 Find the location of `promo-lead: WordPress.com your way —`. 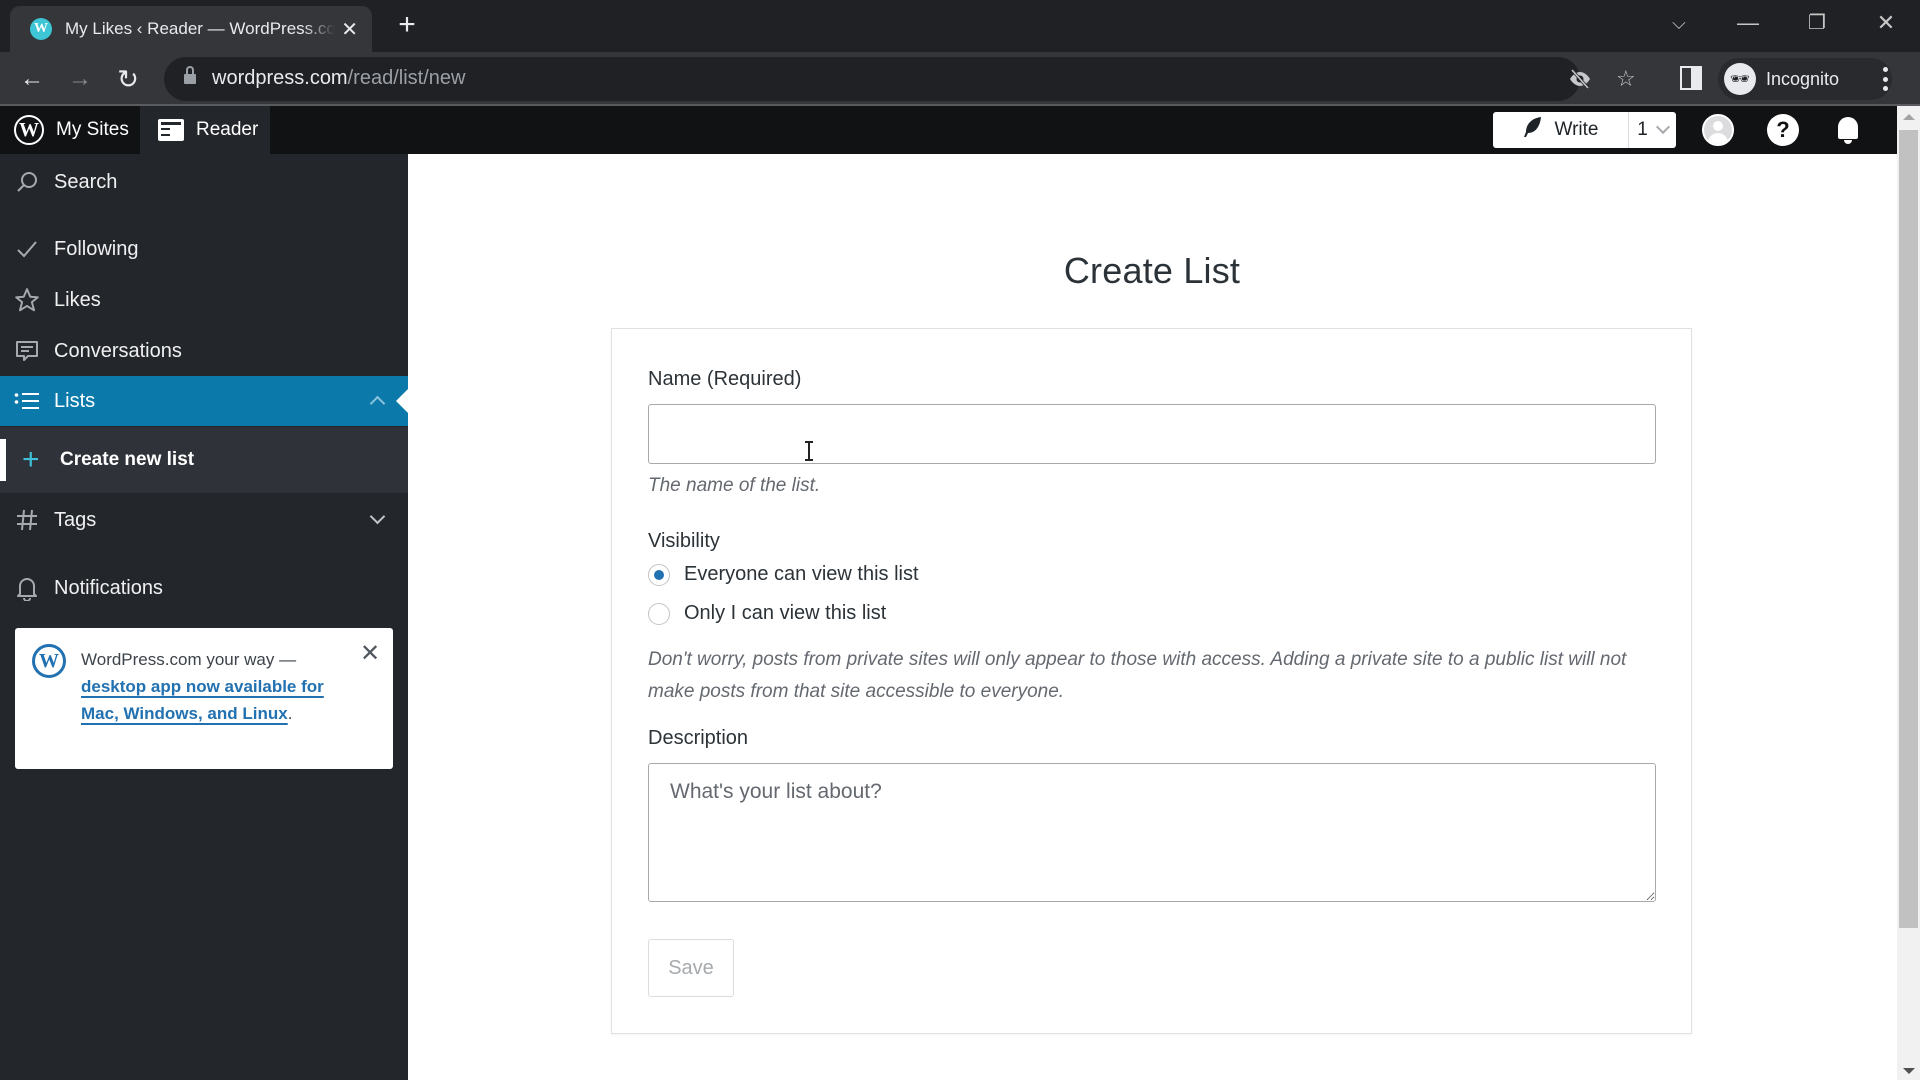

promo-lead: WordPress.com your way — is located at coordinates (189, 659).